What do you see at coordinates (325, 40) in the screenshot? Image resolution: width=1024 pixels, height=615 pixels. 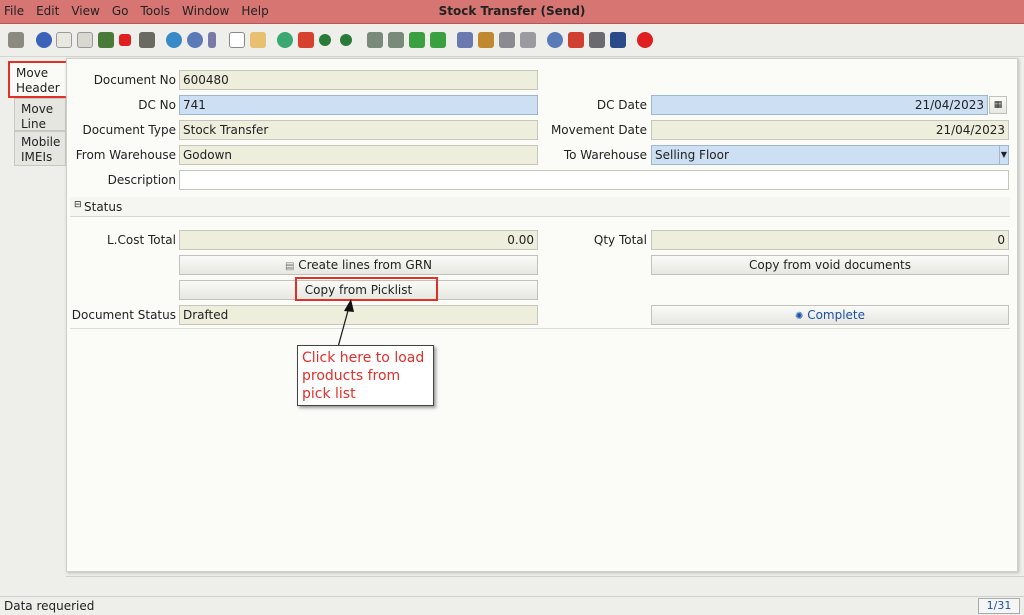 I see `previous-icon` at bounding box center [325, 40].